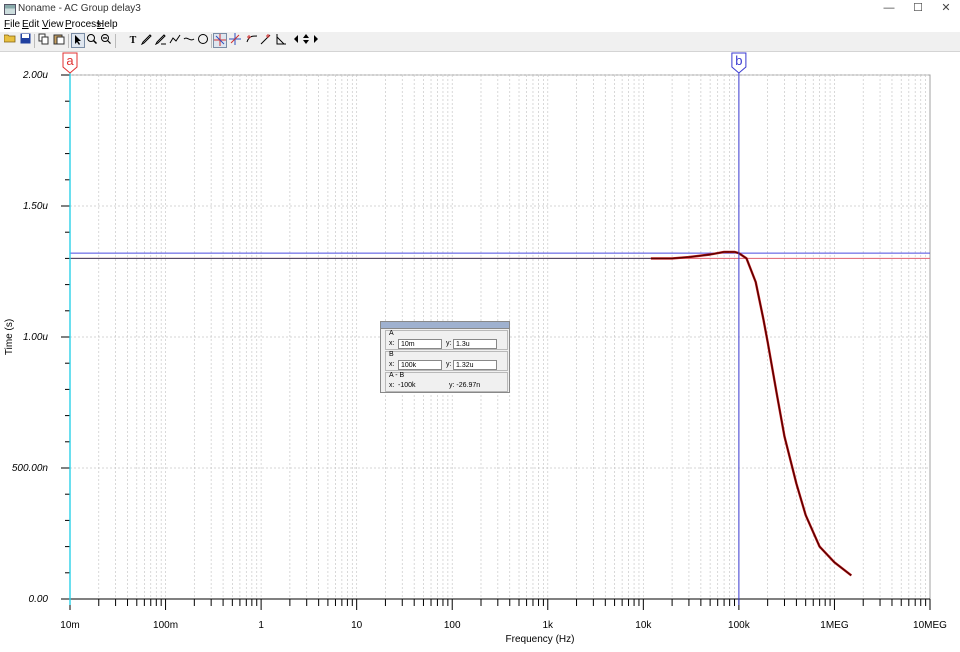  Describe the element at coordinates (69, 625) in the screenshot. I see `x-tick-label: 10m` at that location.